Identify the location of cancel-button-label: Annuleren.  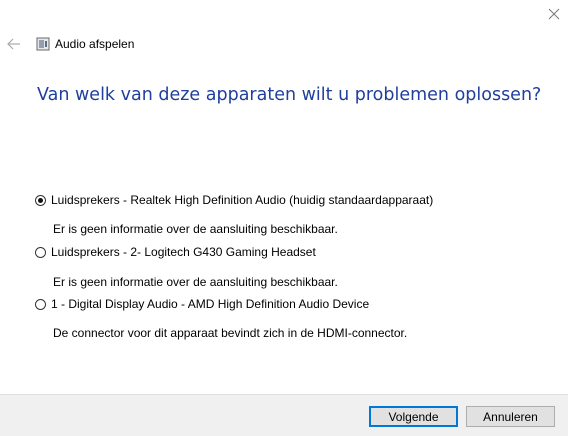
(510, 416).